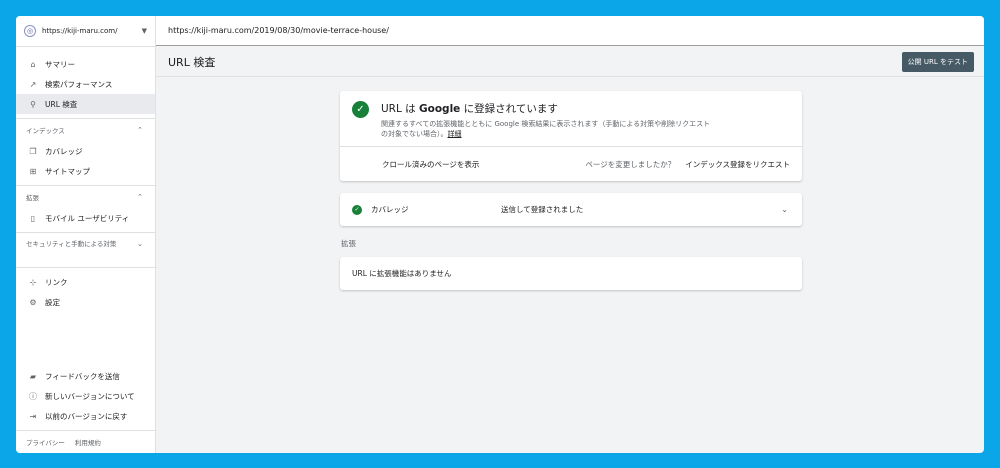 The width and height of the screenshot is (1000, 468). What do you see at coordinates (33, 84) in the screenshot?
I see `trend-icon: ↗` at bounding box center [33, 84].